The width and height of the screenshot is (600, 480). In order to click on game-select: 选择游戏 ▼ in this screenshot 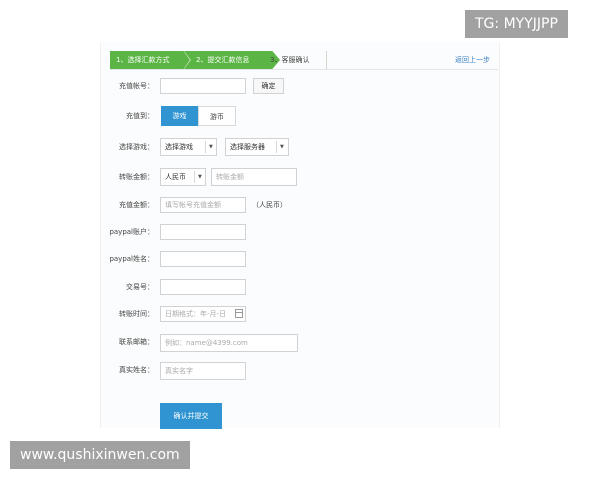, I will do `click(188, 147)`.